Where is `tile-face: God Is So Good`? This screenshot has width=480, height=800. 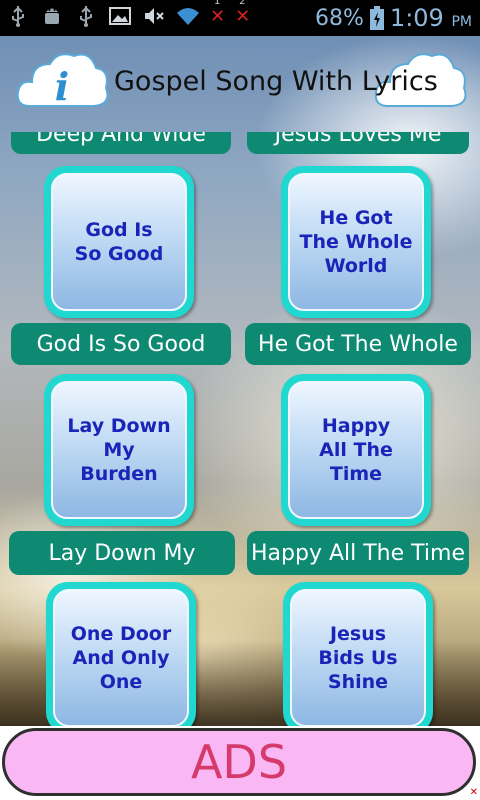 tile-face: God Is So Good is located at coordinates (119, 242).